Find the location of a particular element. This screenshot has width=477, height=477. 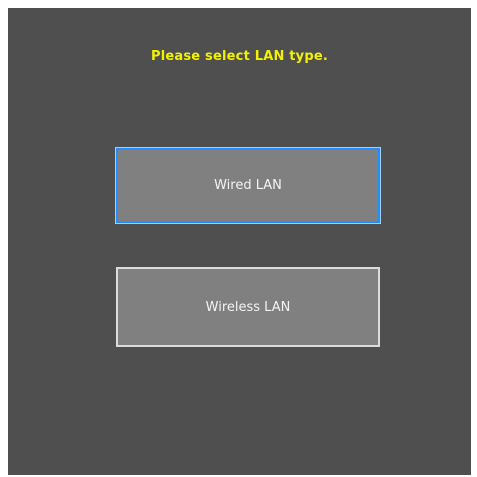

wired-lan-label: Wired LAN is located at coordinates (248, 185).